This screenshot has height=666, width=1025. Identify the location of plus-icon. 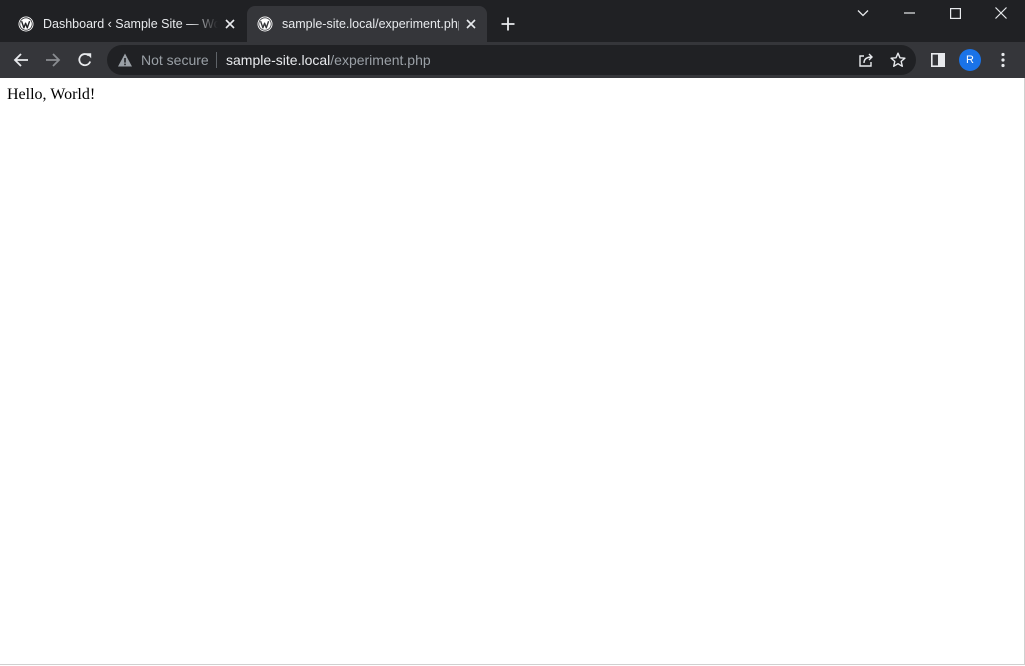
(508, 24).